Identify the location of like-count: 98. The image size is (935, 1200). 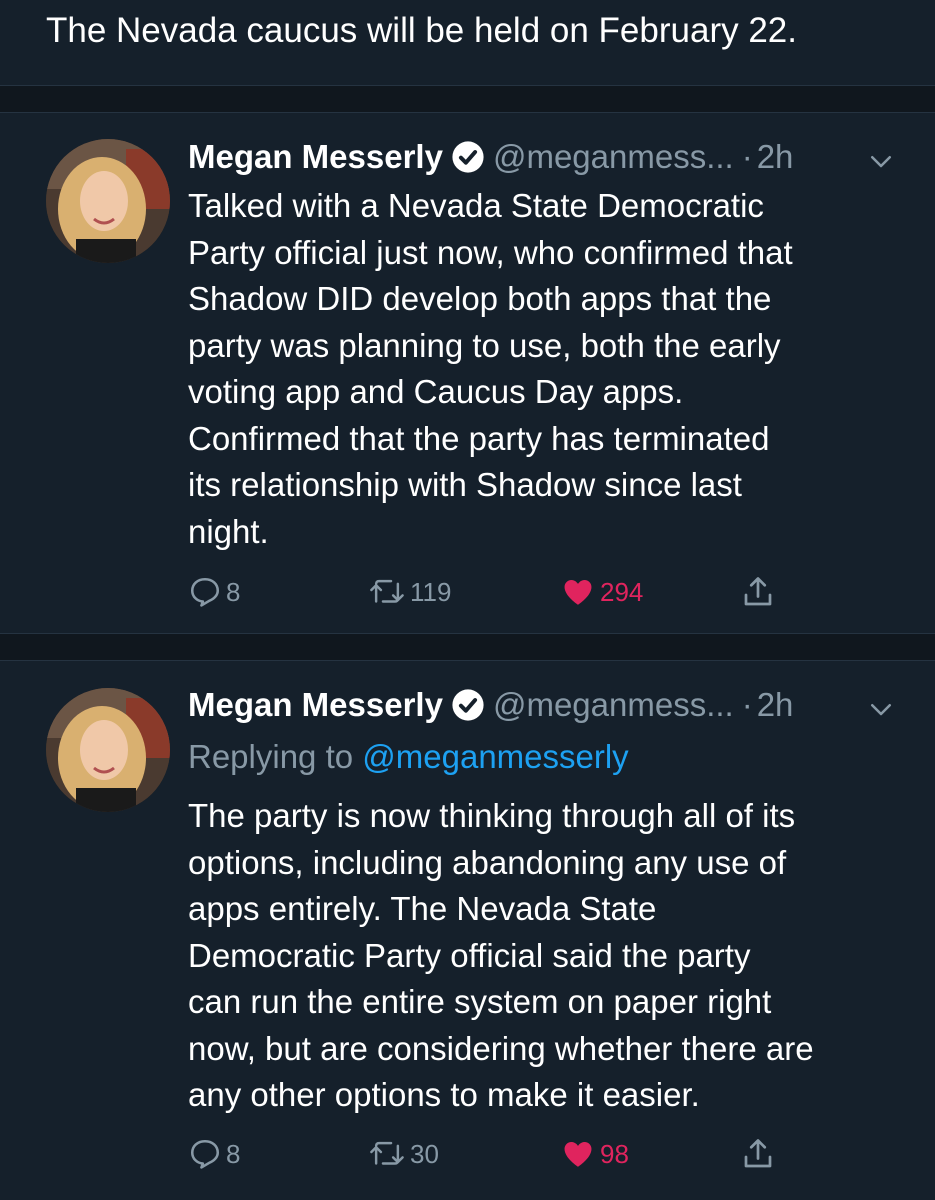
(614, 1153).